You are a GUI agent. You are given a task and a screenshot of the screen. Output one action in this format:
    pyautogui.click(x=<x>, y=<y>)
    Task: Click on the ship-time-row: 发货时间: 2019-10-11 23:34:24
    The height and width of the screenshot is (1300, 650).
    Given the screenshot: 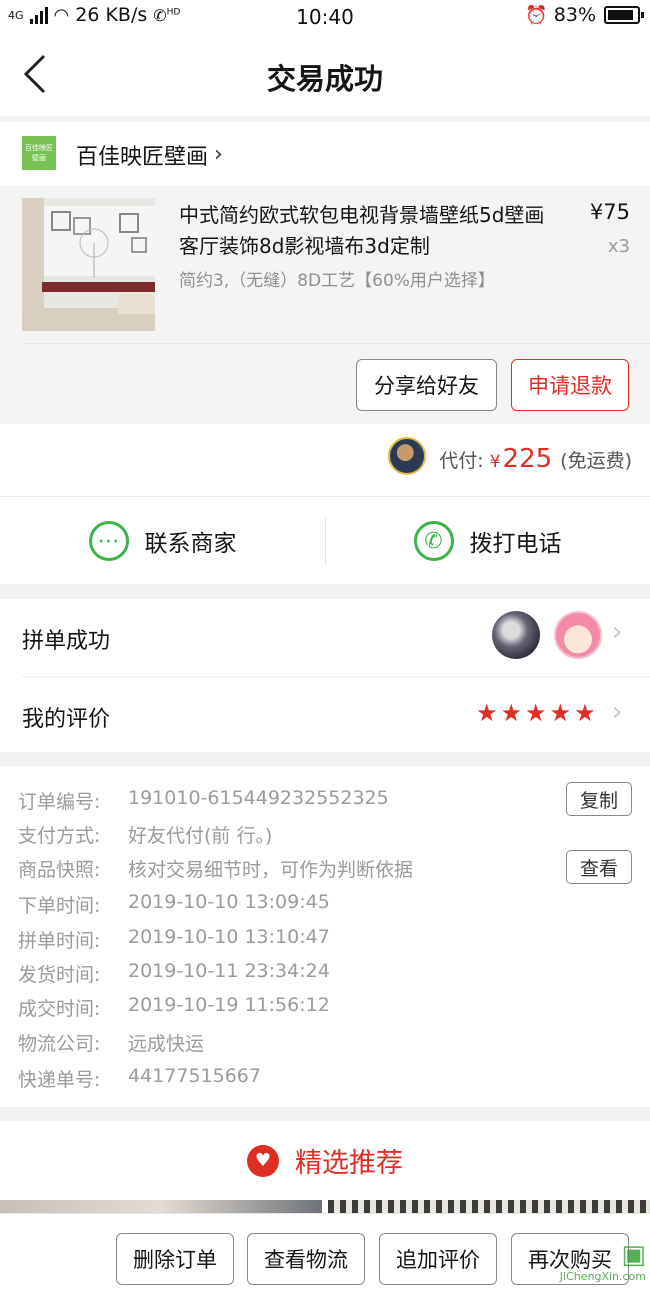 What is the action you would take?
    pyautogui.click(x=174, y=973)
    